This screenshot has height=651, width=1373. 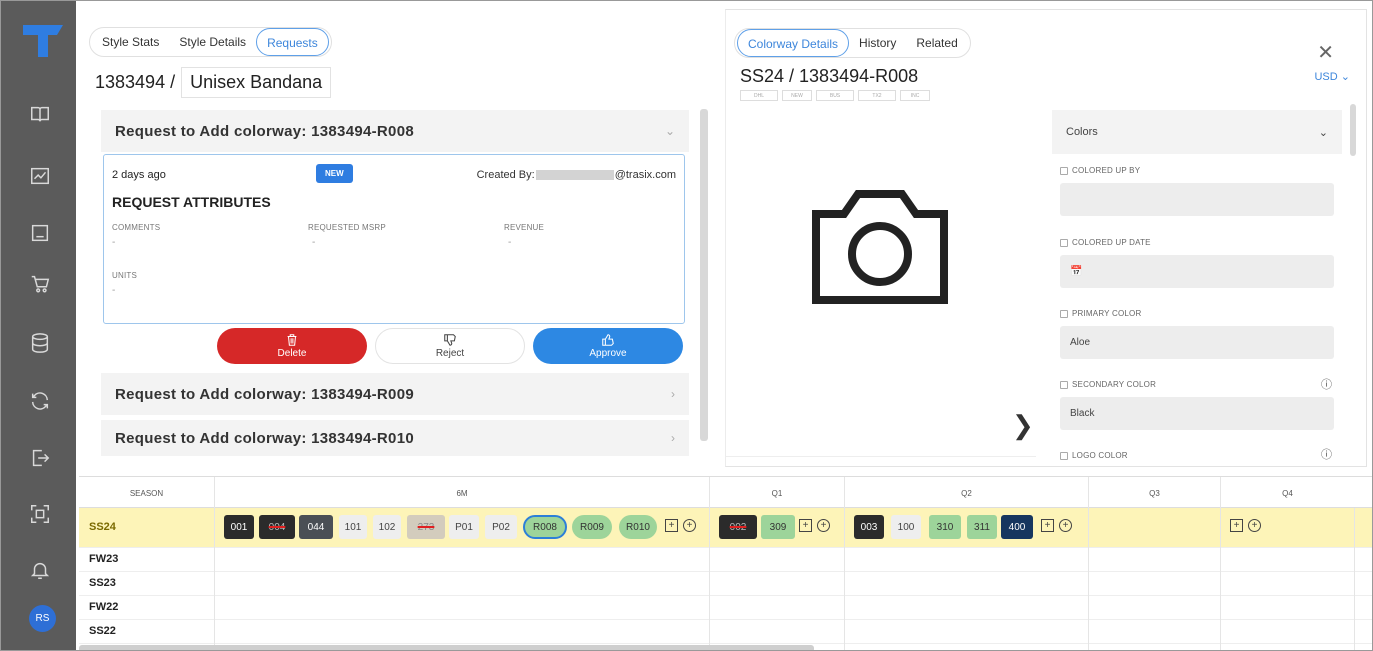 What do you see at coordinates (212, 42) in the screenshot?
I see `tab-style-details: Style Details` at bounding box center [212, 42].